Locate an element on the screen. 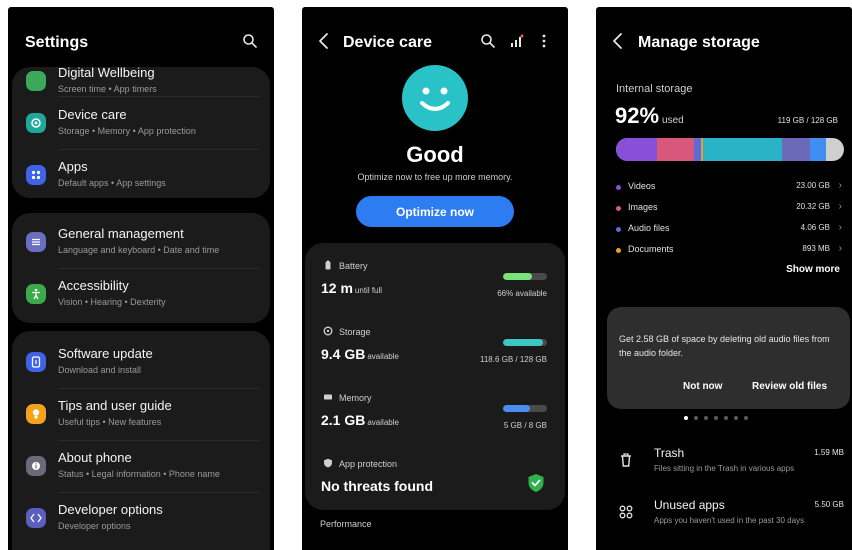 Image resolution: width=852 pixels, height=550 pixels. storage-value: 9.4 GB available is located at coordinates (360, 354).